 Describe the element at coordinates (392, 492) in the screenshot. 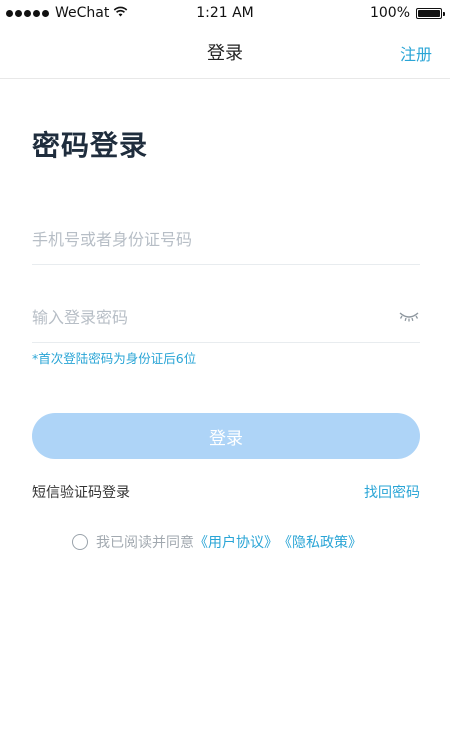

I see `forgot-password-link: 找回密码` at that location.